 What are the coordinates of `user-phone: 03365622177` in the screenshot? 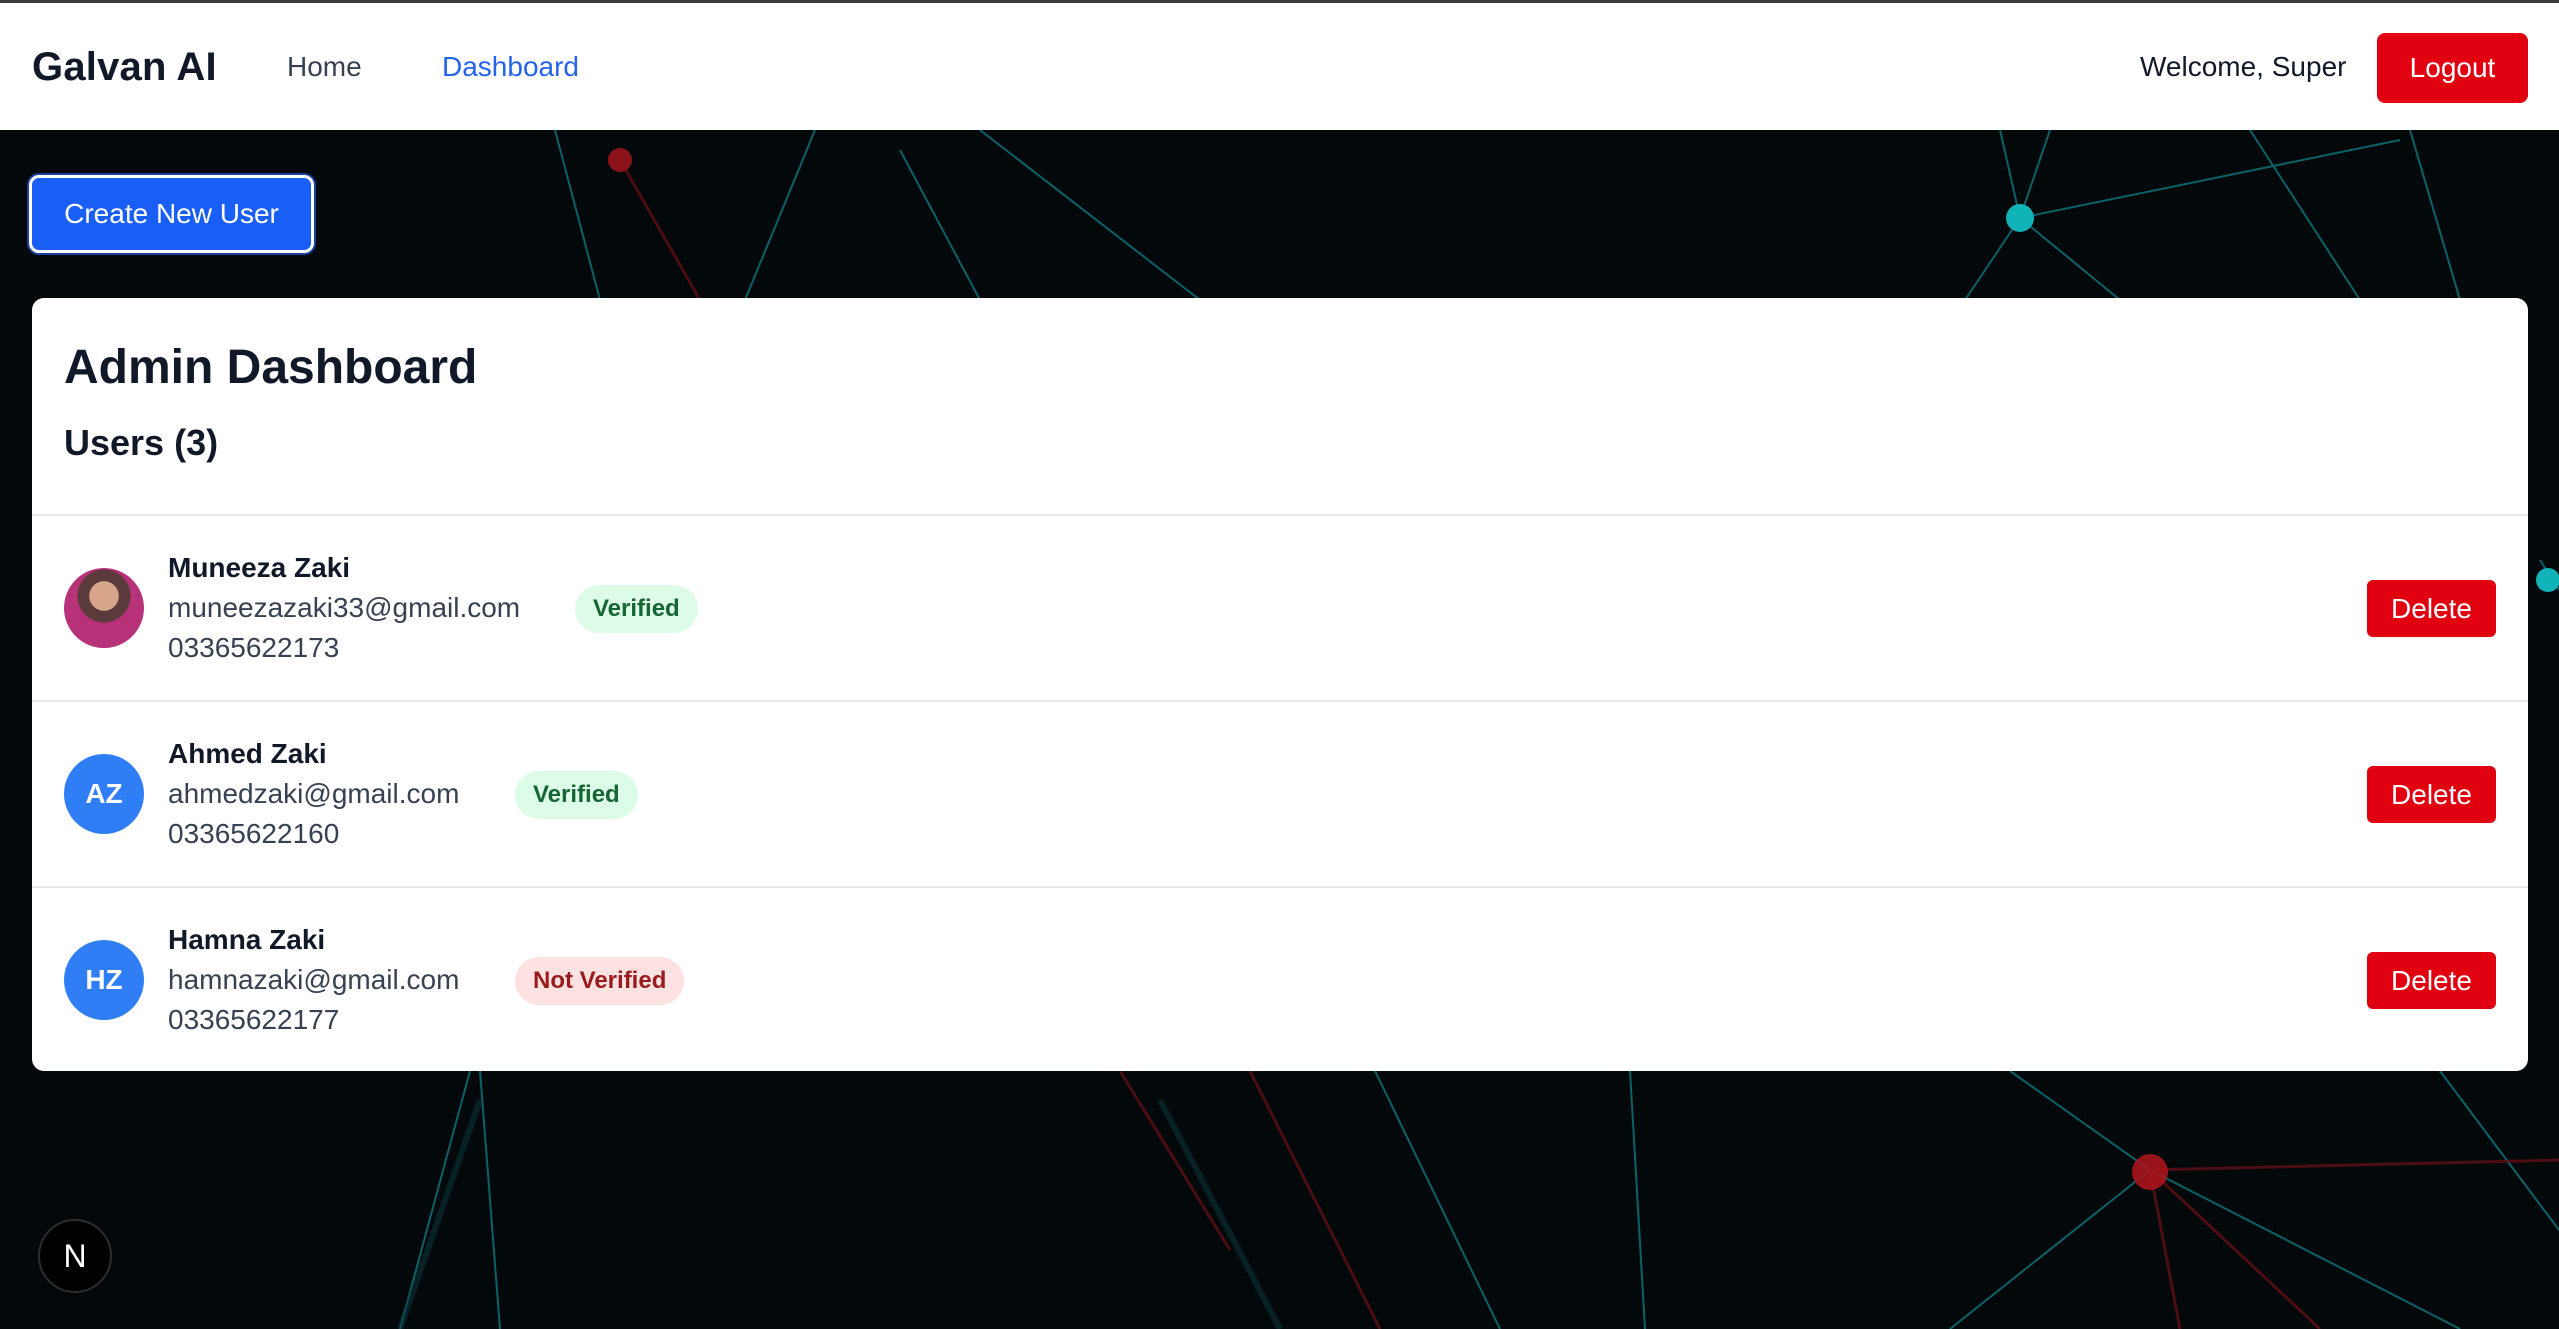 It's located at (254, 1019).